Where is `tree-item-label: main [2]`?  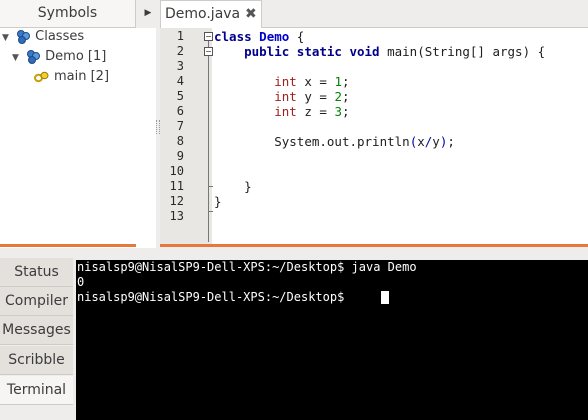
tree-item-label: main [2] is located at coordinates (82, 76).